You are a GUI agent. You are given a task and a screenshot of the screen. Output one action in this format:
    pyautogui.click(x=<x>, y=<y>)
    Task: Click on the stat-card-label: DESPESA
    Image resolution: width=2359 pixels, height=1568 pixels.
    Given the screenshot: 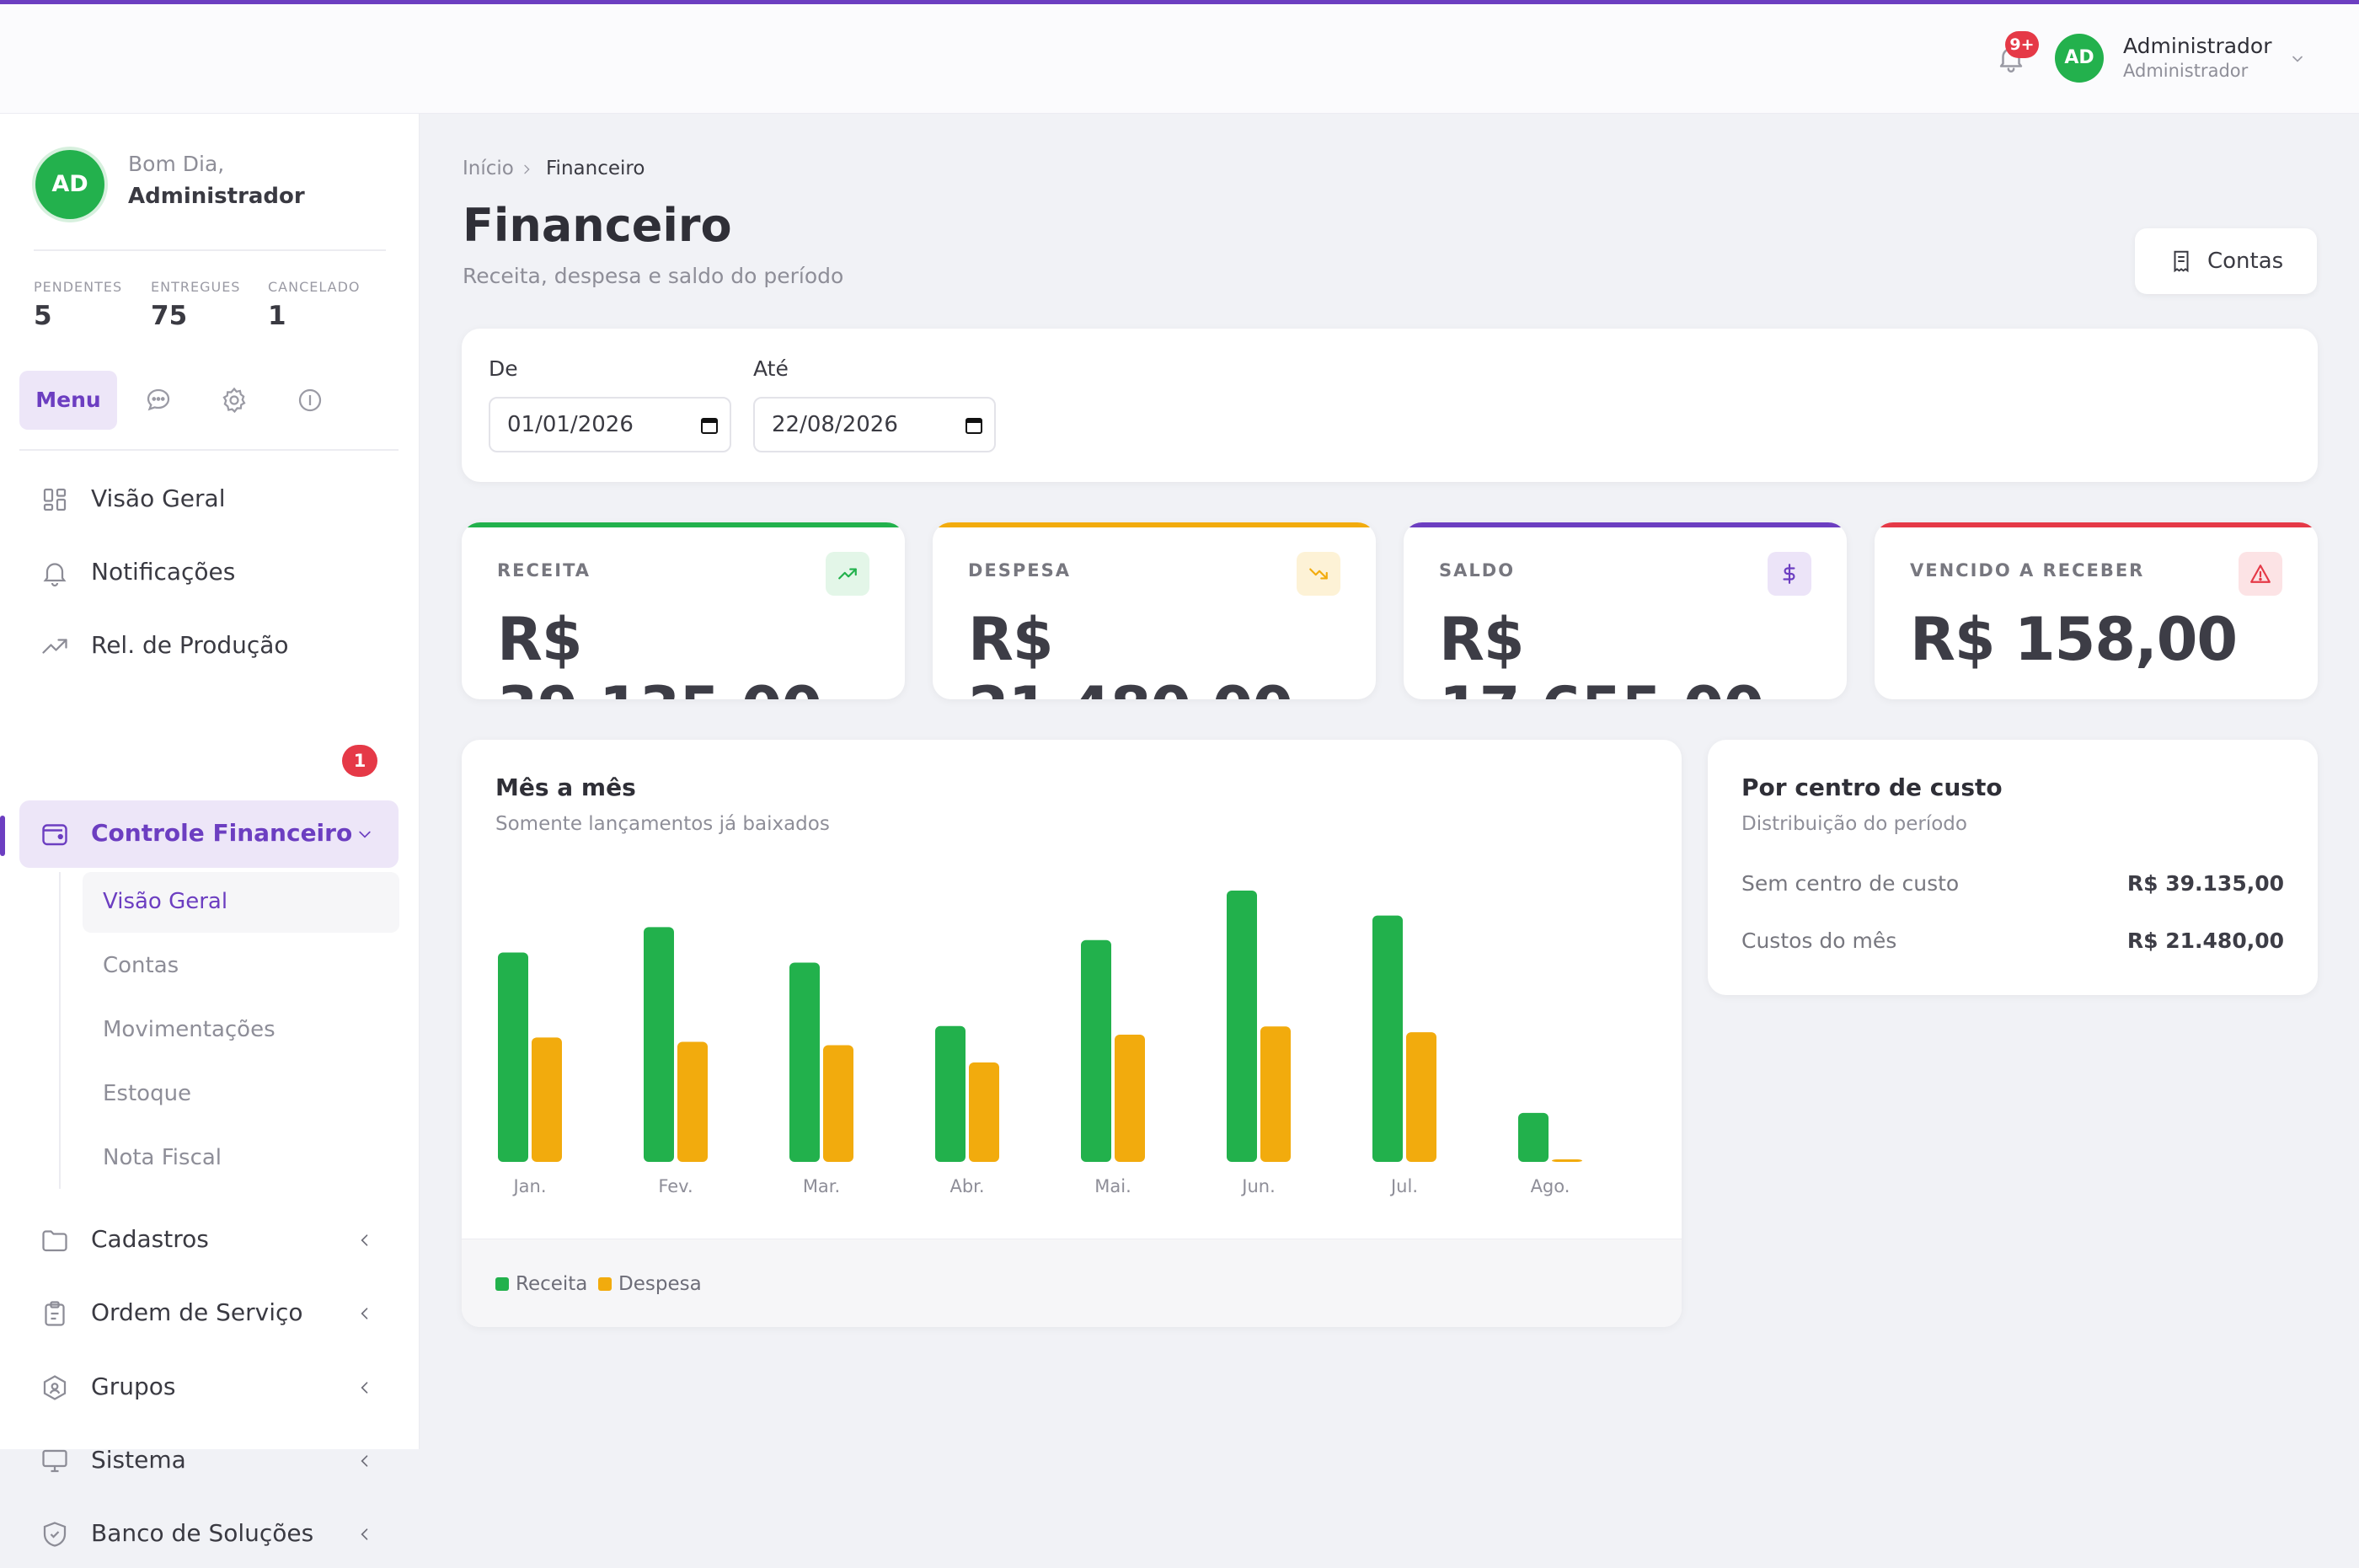 What is the action you would take?
    pyautogui.click(x=1020, y=570)
    